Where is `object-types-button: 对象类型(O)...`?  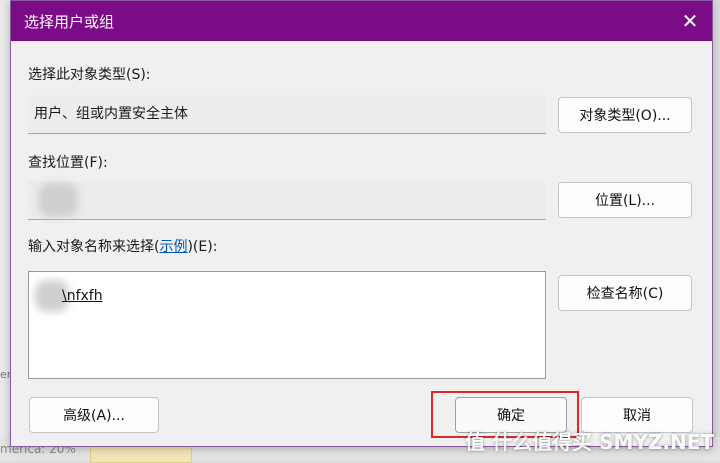
object-types-button: 对象类型(O)... is located at coordinates (625, 115).